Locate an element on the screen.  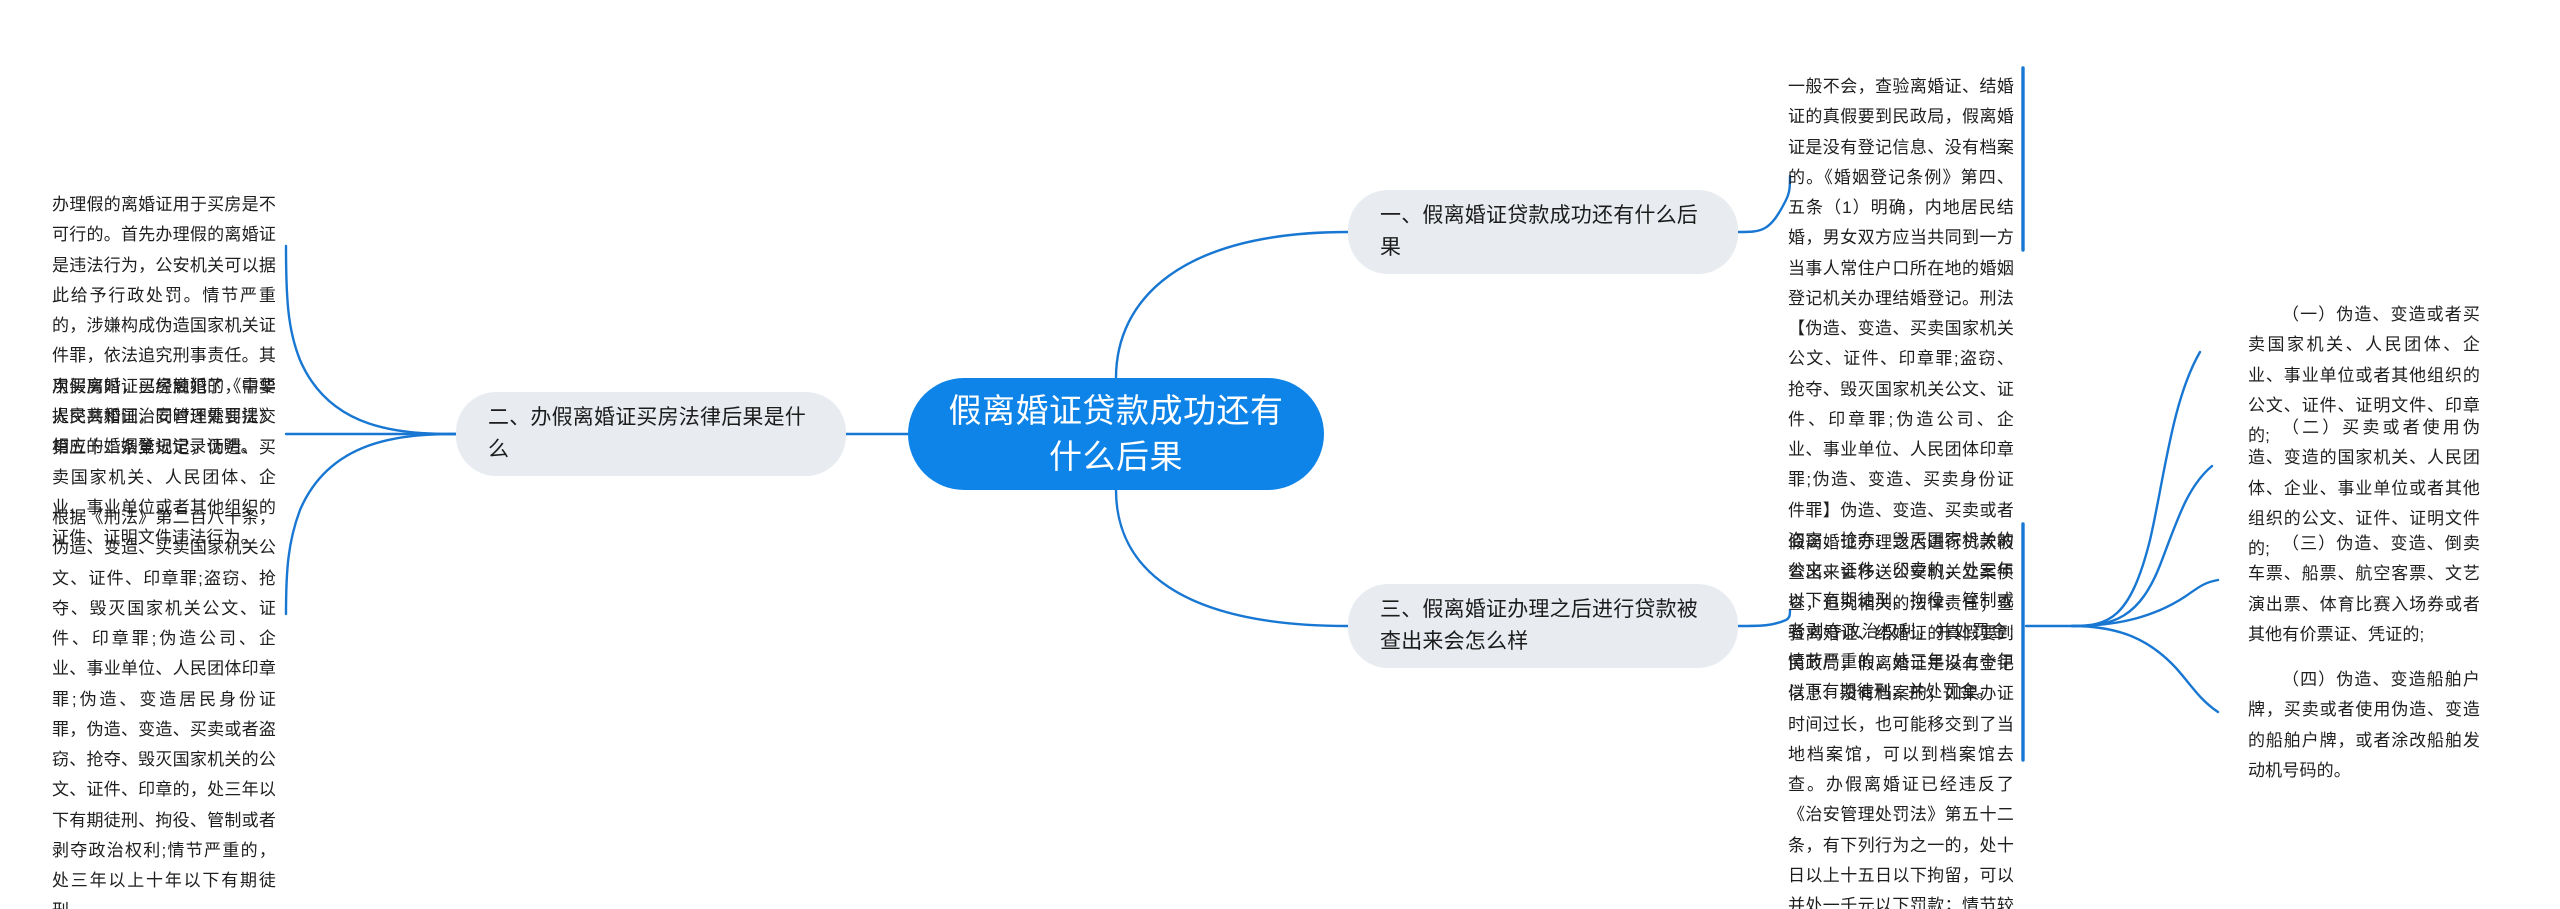
root-node: 假离婚证贷款成功还有什么后果 is located at coordinates (1116, 434).